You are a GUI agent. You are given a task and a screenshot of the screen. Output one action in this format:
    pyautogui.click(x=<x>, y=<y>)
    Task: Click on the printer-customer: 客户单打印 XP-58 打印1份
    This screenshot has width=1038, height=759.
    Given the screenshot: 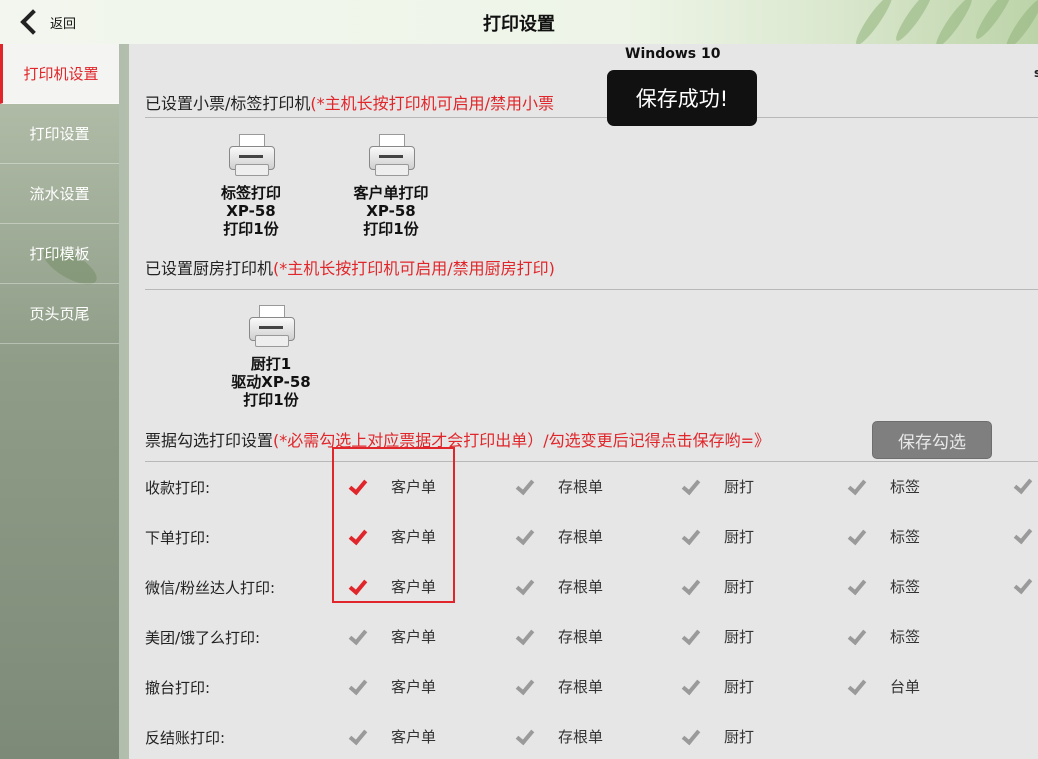 What is the action you would take?
    pyautogui.click(x=391, y=186)
    